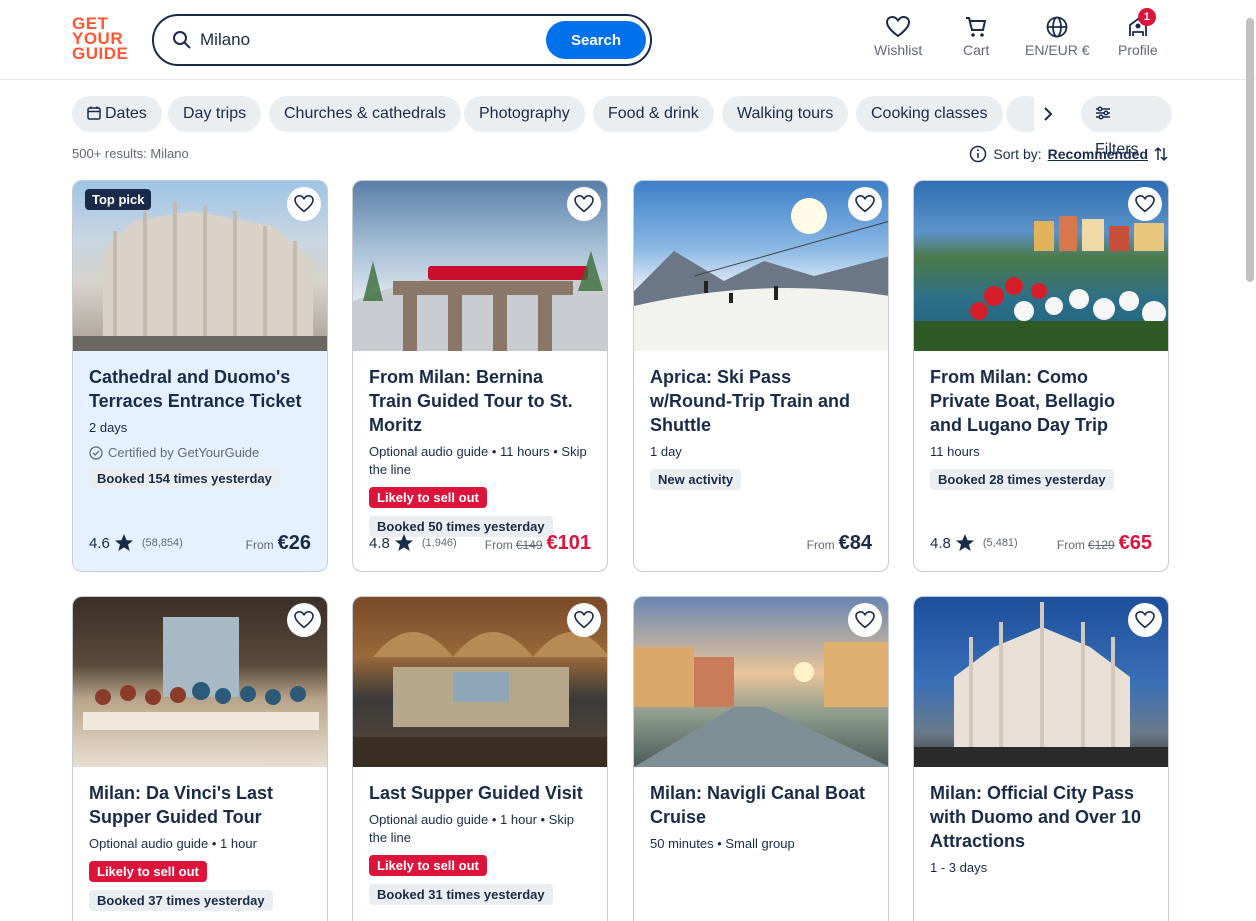 This screenshot has height=921, width=1256. I want to click on rating: 4.8 (5,481), so click(974, 543).